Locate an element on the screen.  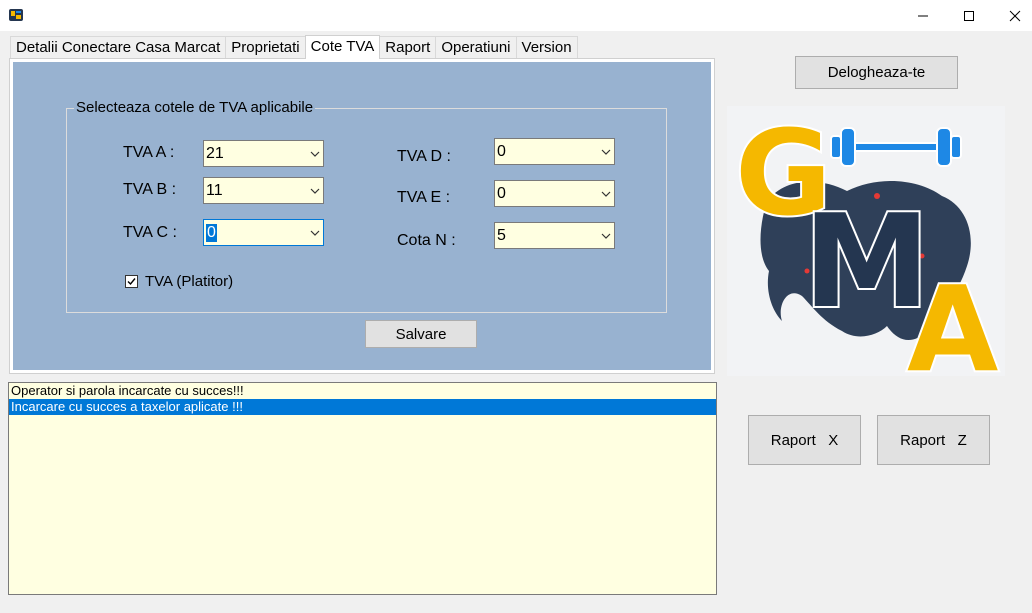
close-icon is located at coordinates (1015, 15).